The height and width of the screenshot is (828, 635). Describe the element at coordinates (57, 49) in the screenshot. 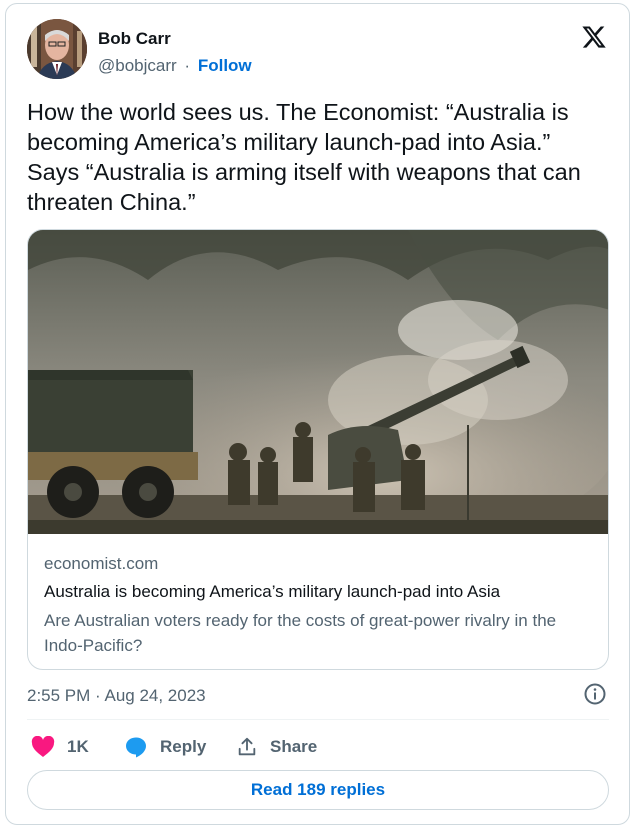

I see `avatar` at that location.